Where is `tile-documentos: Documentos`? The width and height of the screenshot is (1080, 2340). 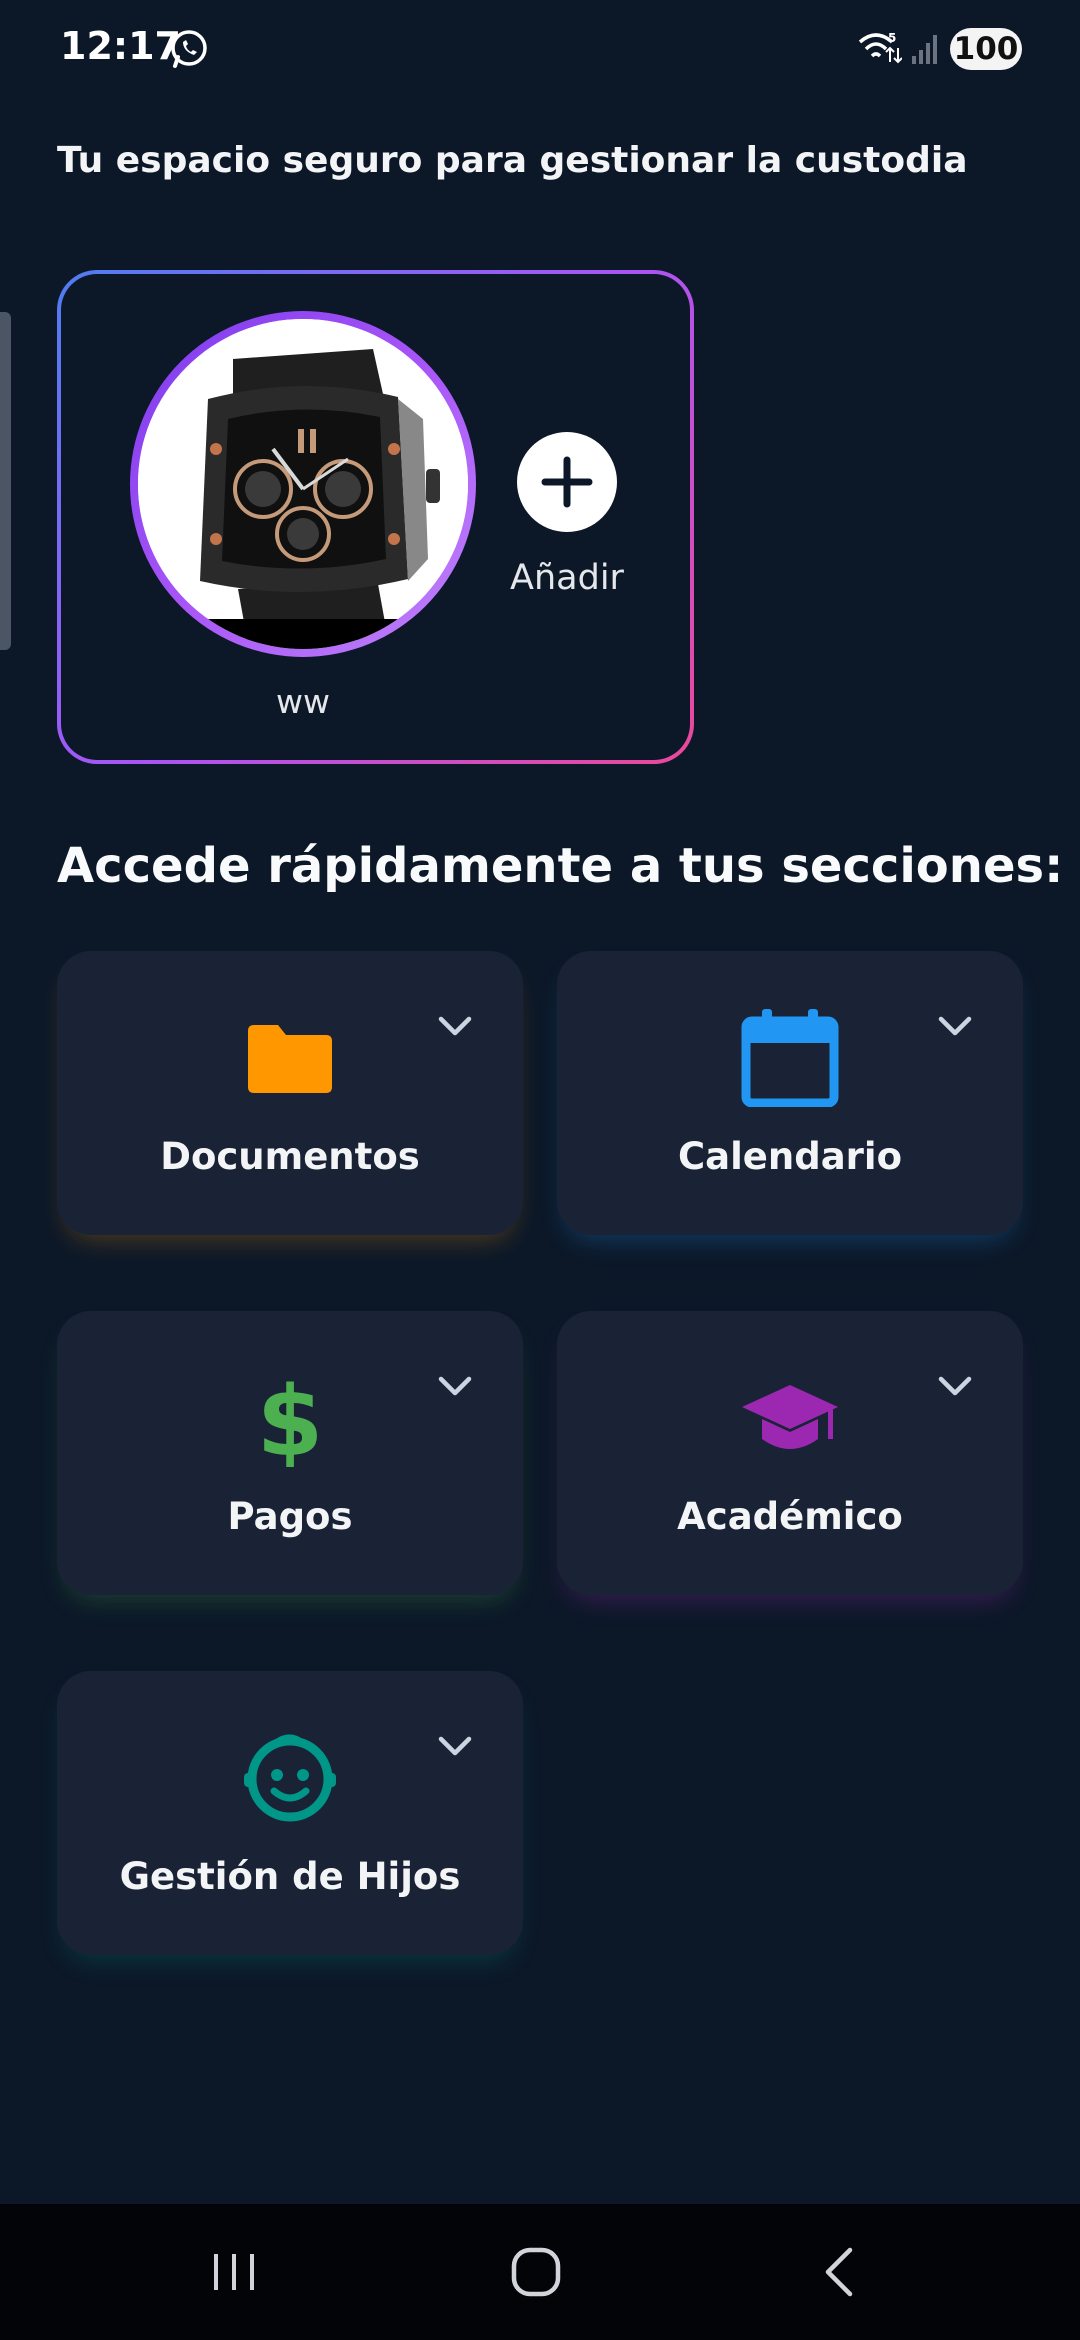
tile-documentos: Documentos is located at coordinates (290, 1093).